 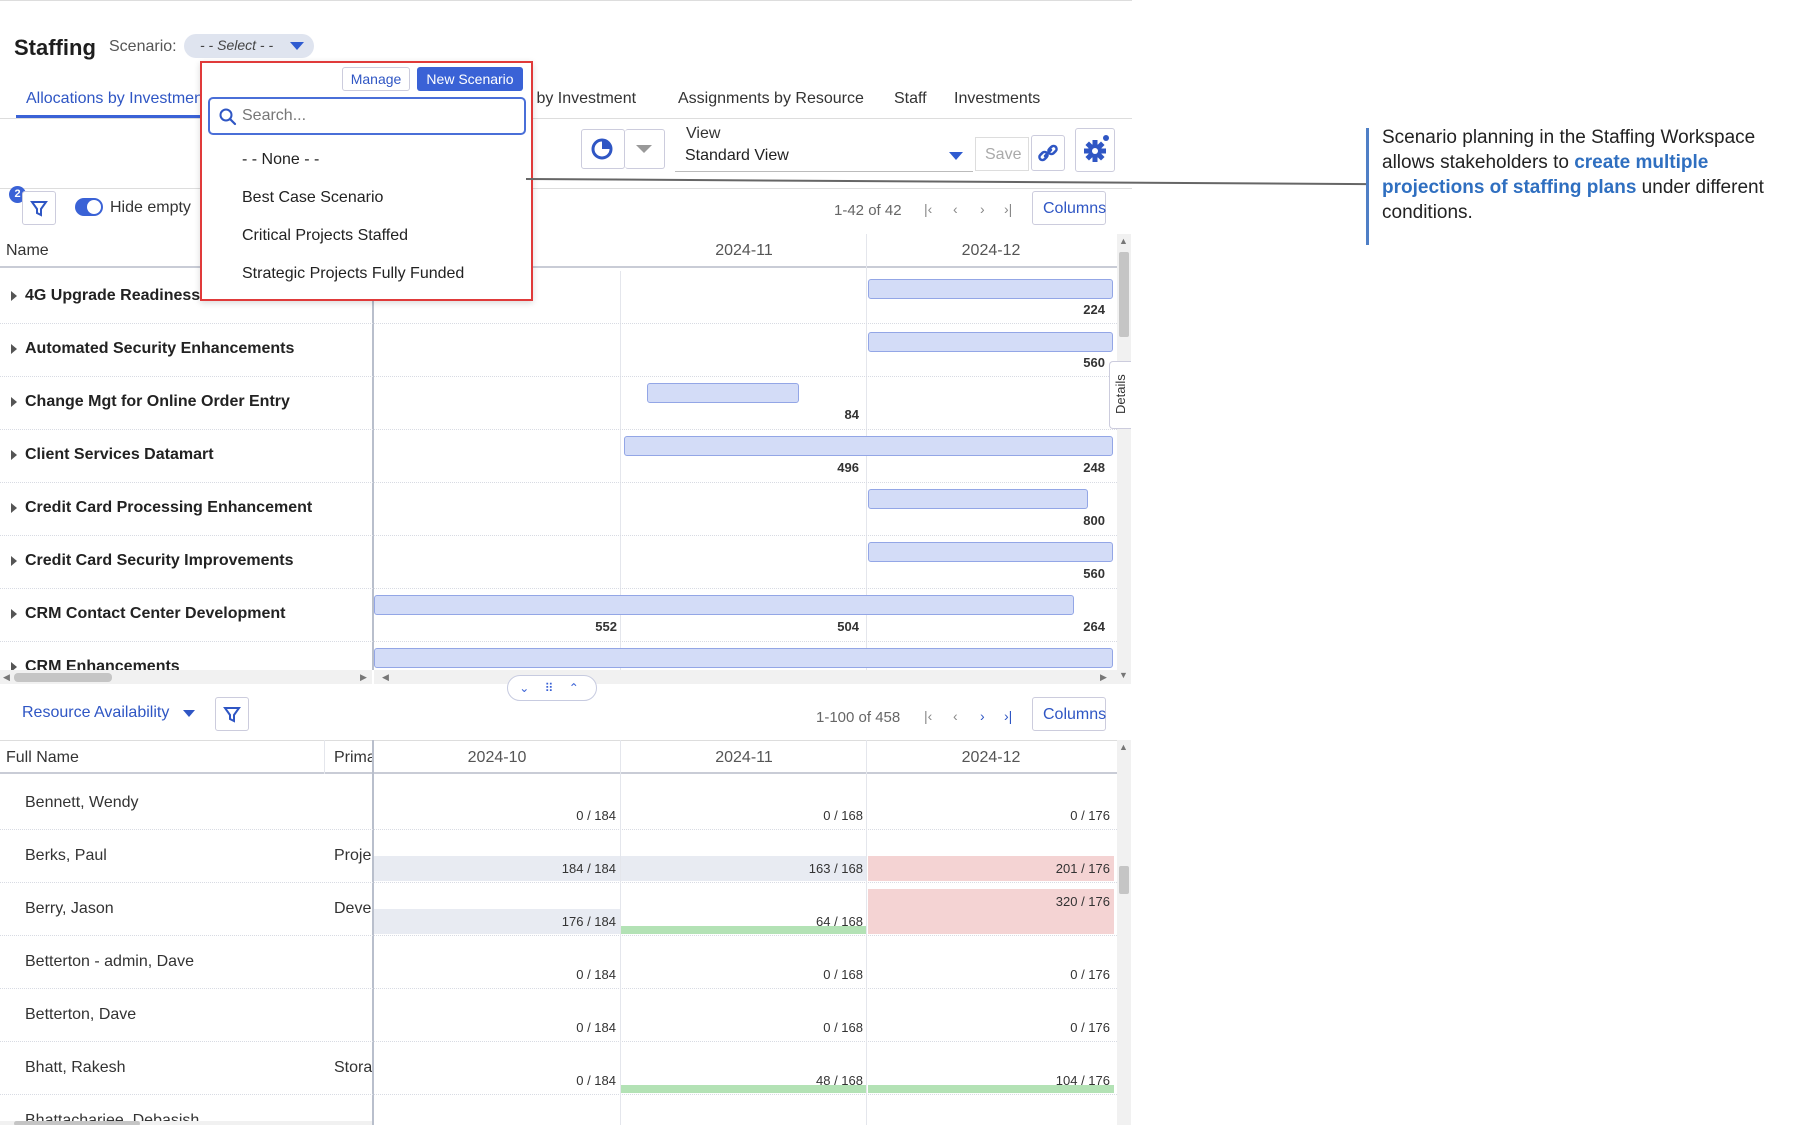 What do you see at coordinates (89, 207) in the screenshot?
I see `hide-empty-toggle` at bounding box center [89, 207].